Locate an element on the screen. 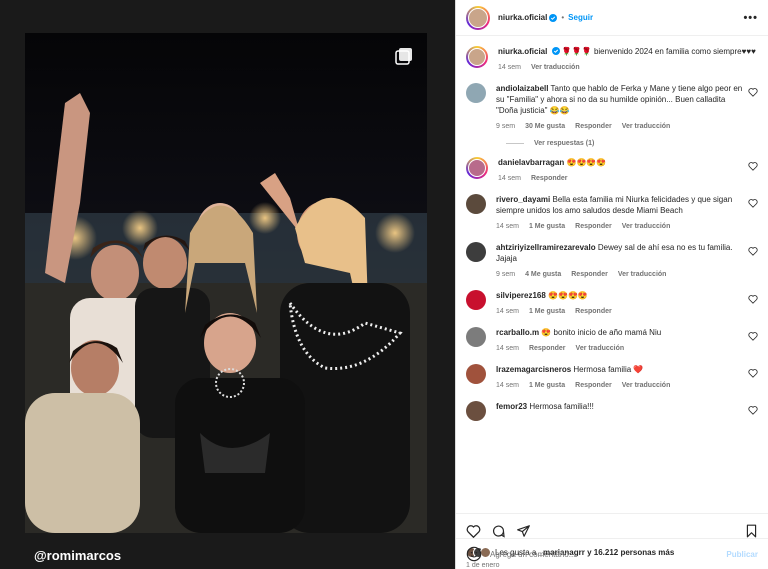  emoji-icon is located at coordinates (474, 554).